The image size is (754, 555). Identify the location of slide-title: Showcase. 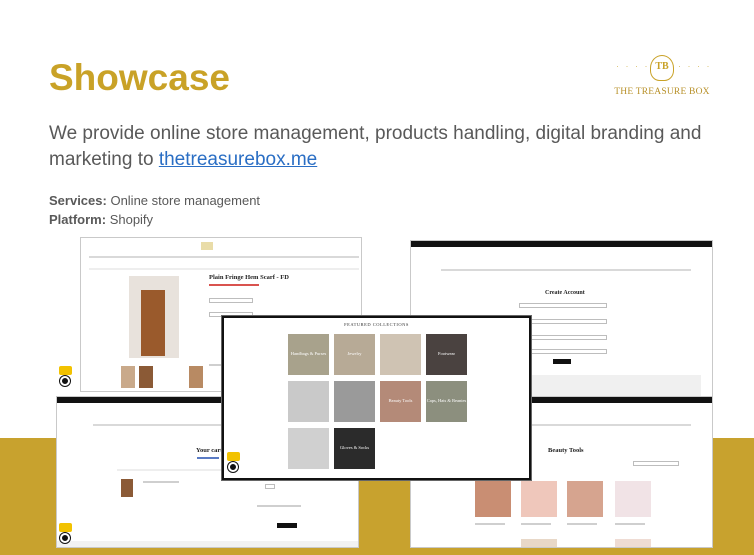
(139, 77).